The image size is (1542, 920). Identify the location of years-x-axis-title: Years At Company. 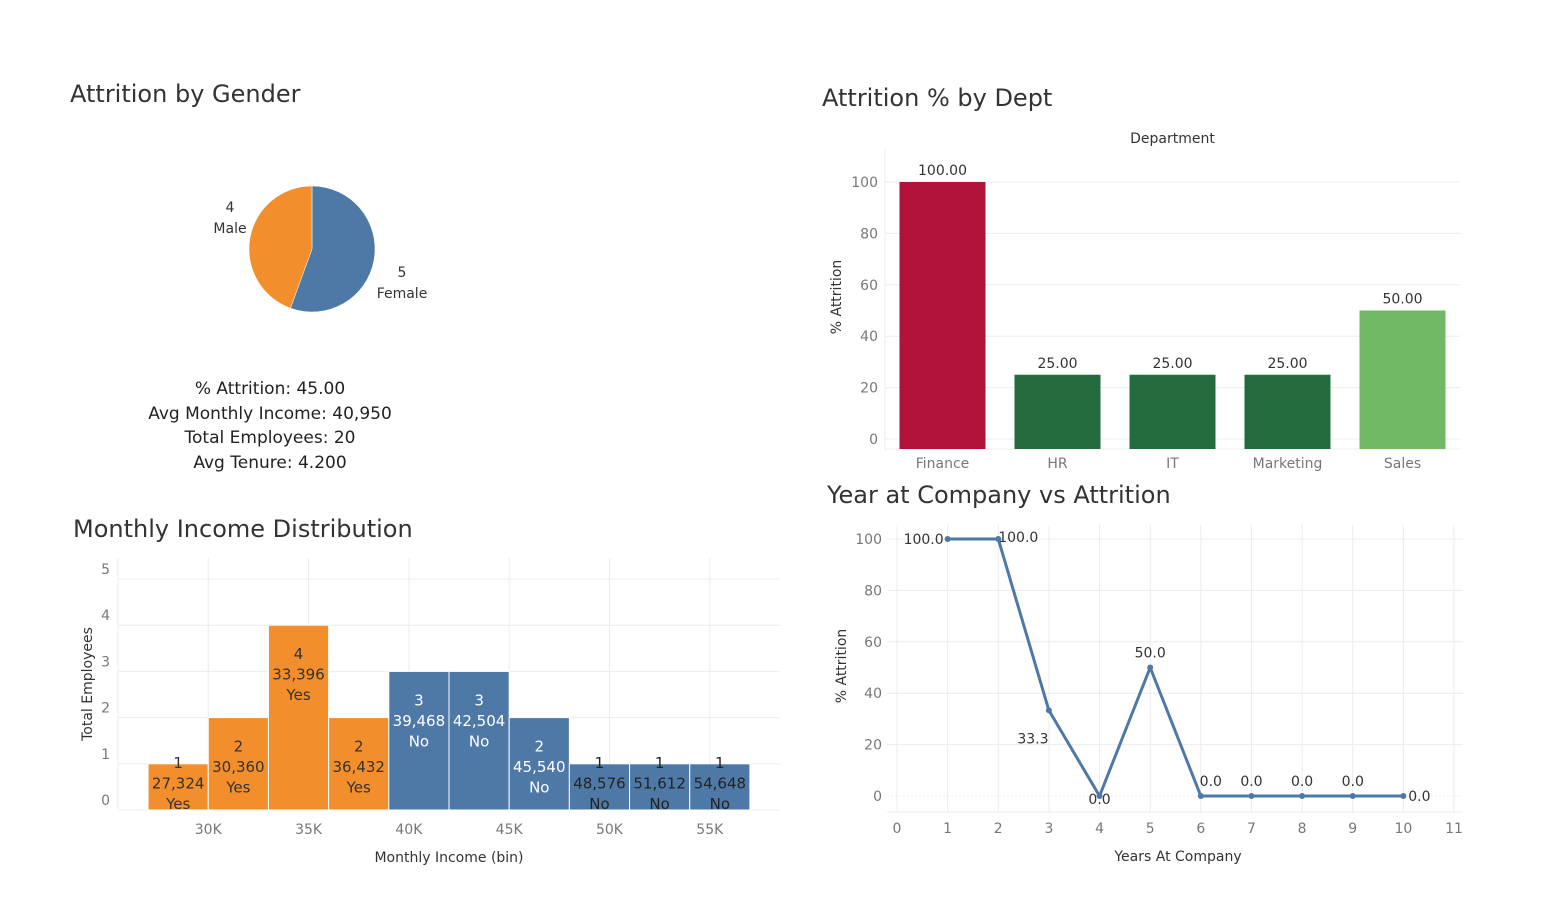
(1177, 857).